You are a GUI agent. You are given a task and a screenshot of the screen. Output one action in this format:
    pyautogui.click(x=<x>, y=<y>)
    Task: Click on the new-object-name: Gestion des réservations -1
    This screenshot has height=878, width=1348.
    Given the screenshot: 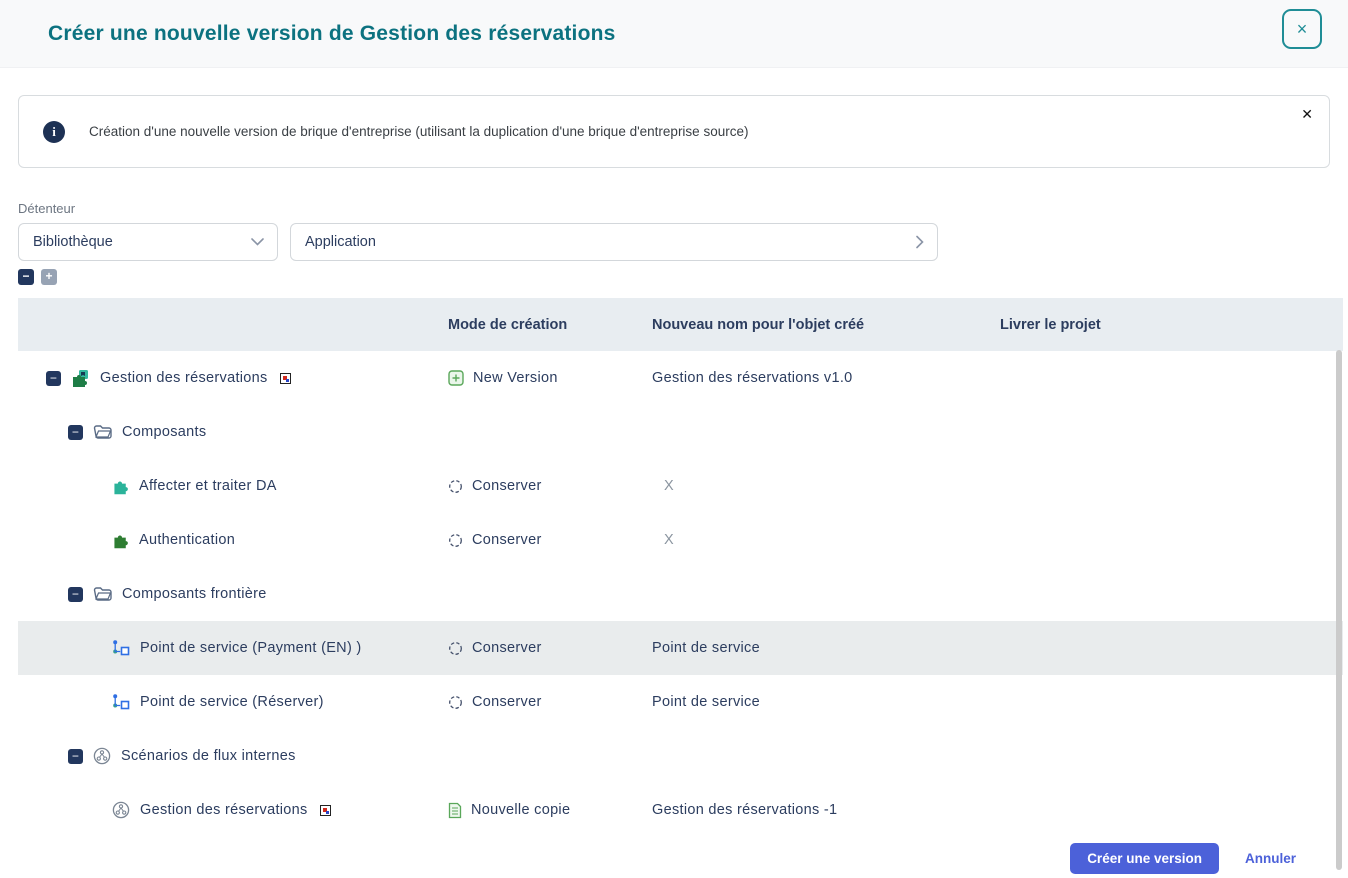 What is the action you would take?
    pyautogui.click(x=826, y=810)
    